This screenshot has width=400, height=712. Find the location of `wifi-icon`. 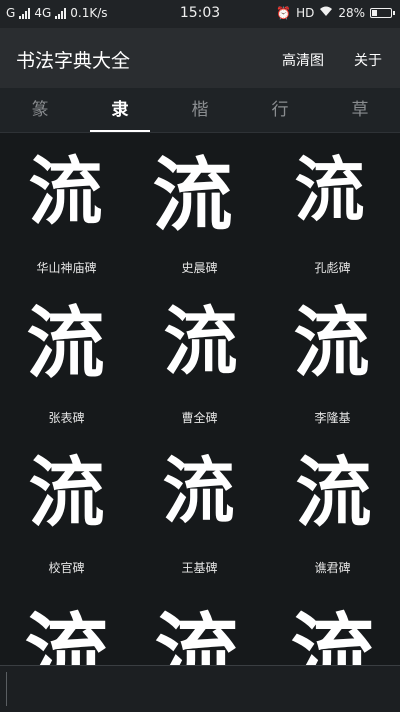

wifi-icon is located at coordinates (326, 13).